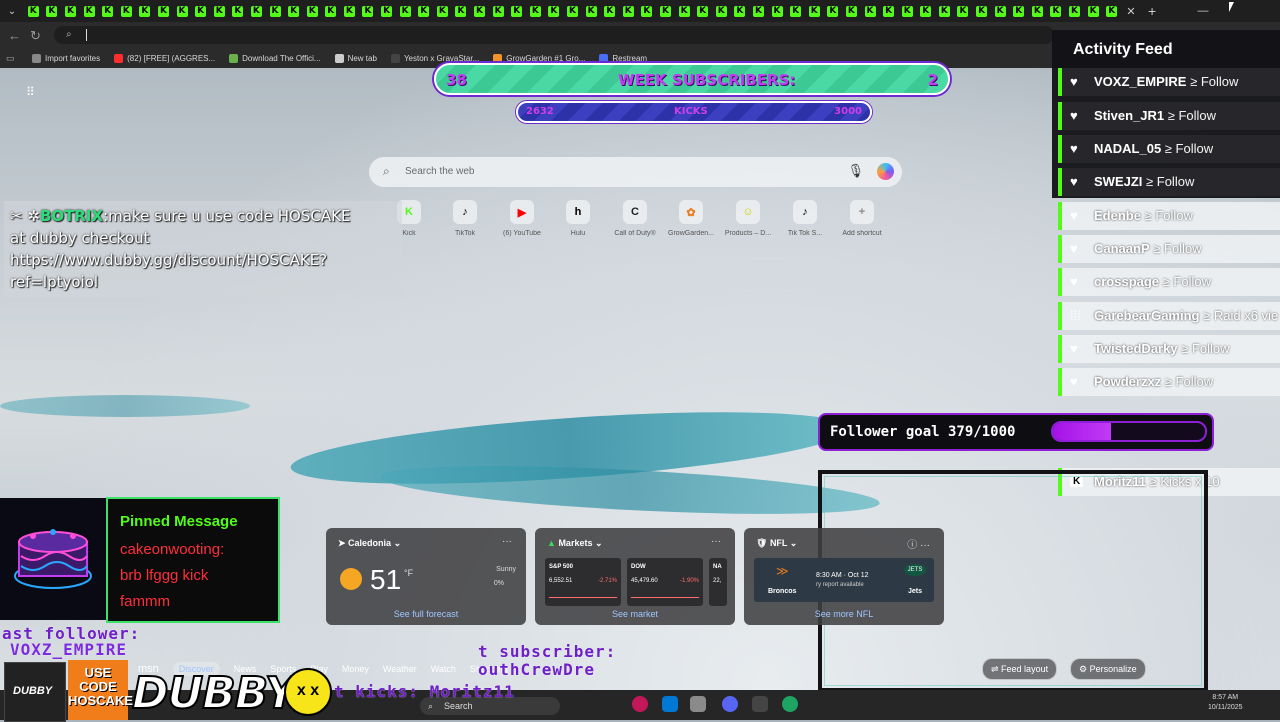 This screenshot has height=722, width=1280. I want to click on favorite-item: Import favorites, so click(66, 58).